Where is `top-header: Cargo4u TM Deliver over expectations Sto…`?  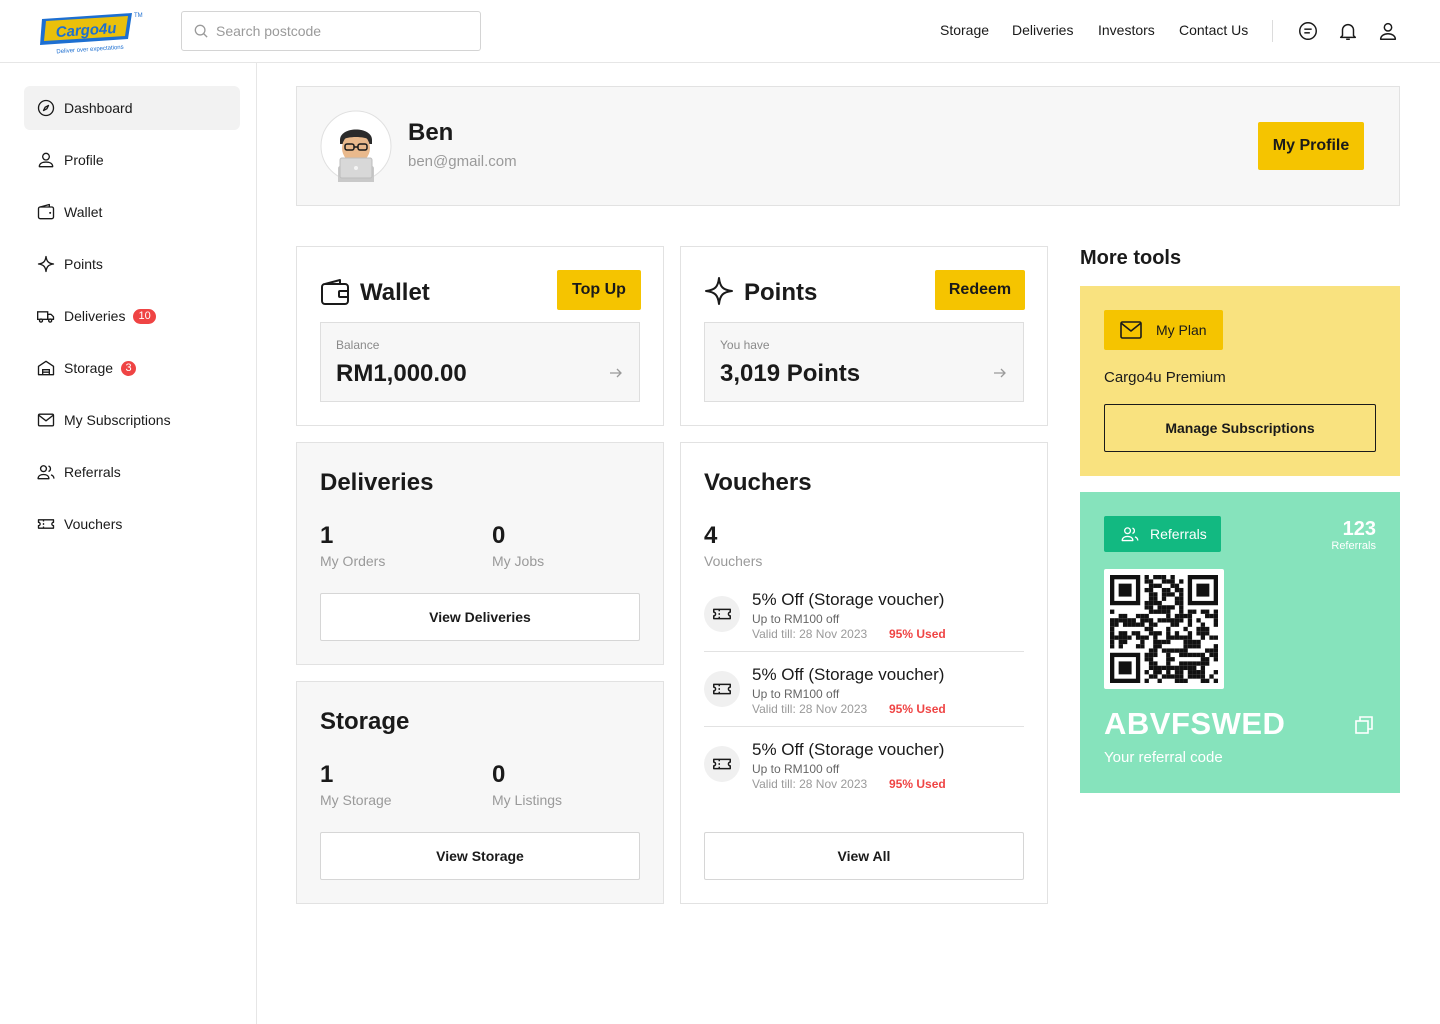
top-header: Cargo4u TM Deliver over expectations Sto… is located at coordinates (720, 31).